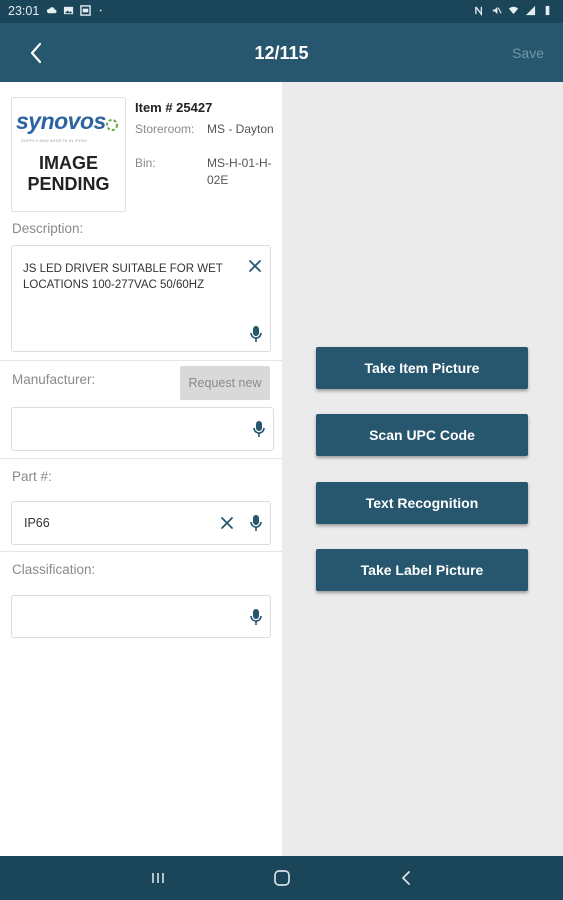 This screenshot has width=563, height=900. What do you see at coordinates (478, 11) in the screenshot?
I see `nfc-icon` at bounding box center [478, 11].